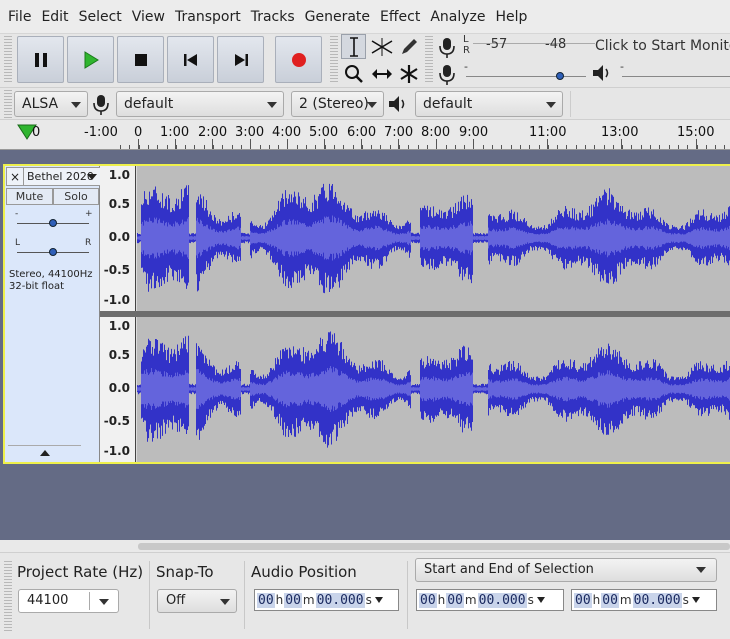 The image size is (730, 639). I want to click on track-close-button: ×, so click(15, 176).